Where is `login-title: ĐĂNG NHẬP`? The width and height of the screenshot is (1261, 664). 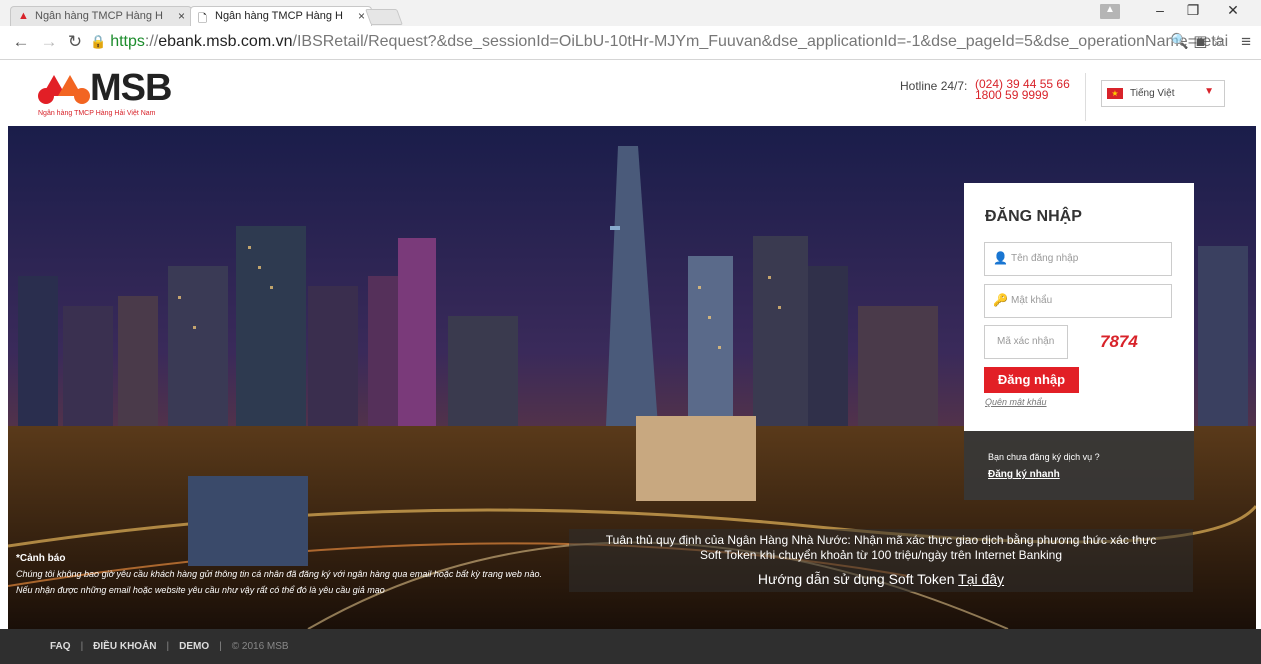 login-title: ĐĂNG NHẬP is located at coordinates (1033, 216).